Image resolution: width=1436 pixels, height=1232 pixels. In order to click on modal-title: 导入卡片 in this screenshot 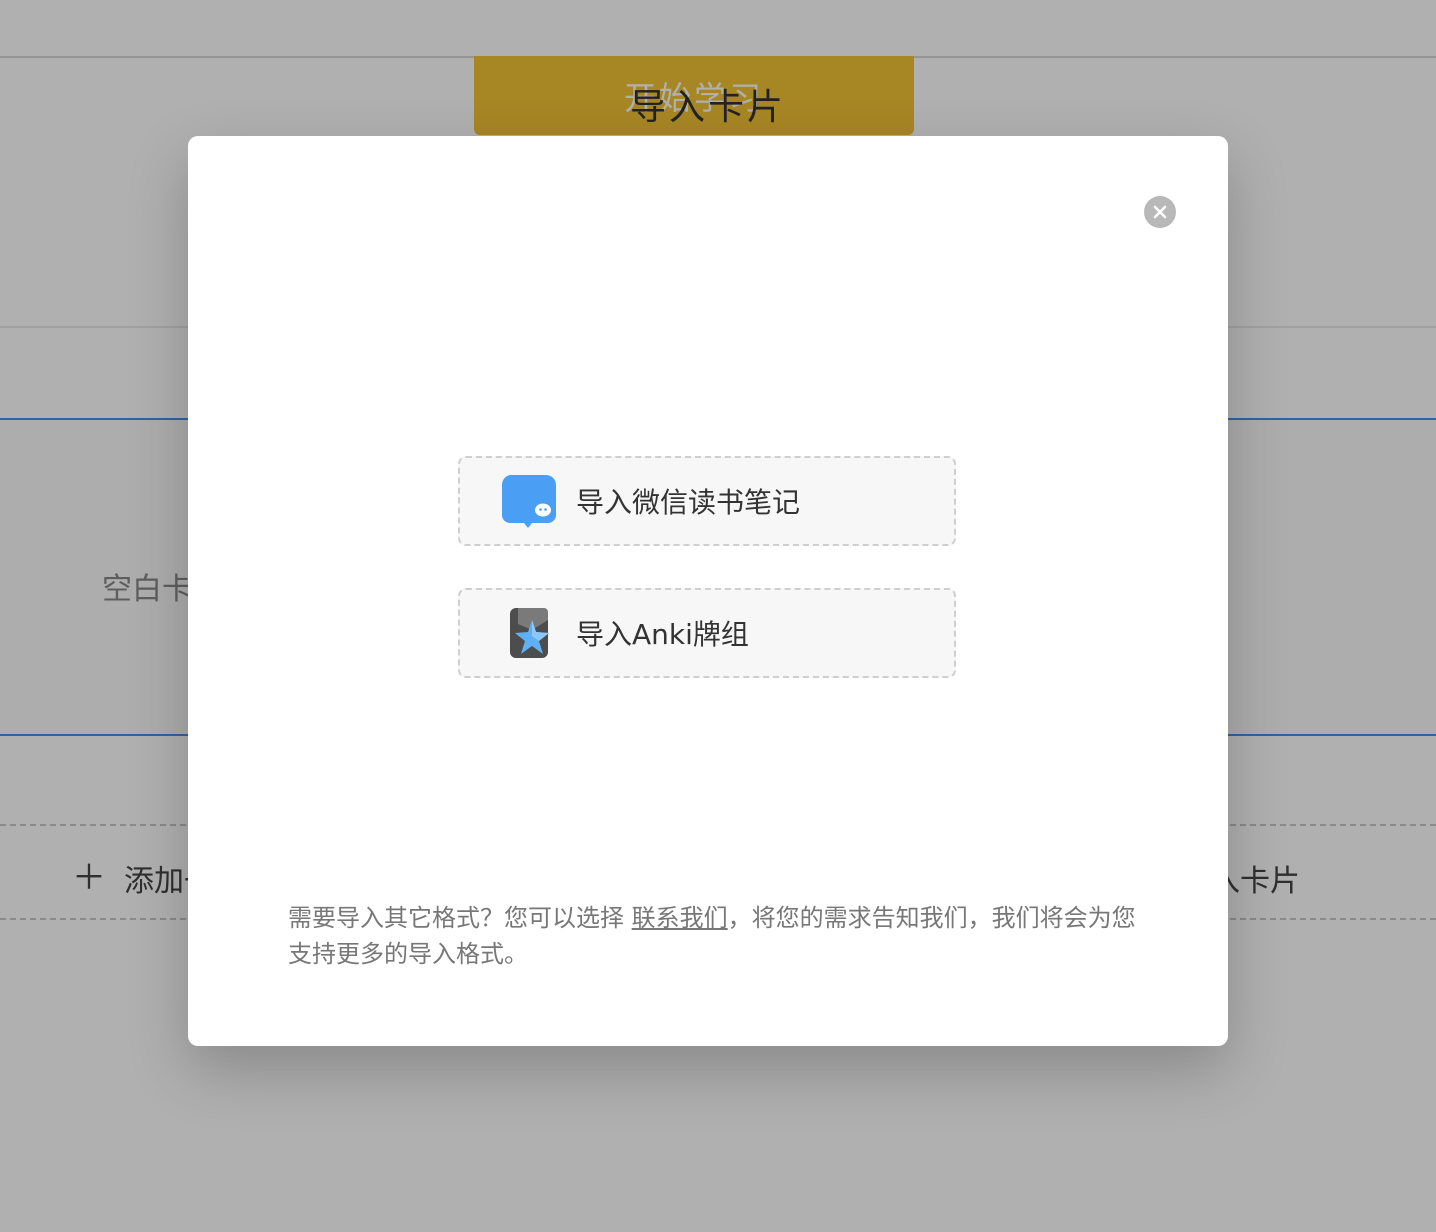, I will do `click(707, 107)`.